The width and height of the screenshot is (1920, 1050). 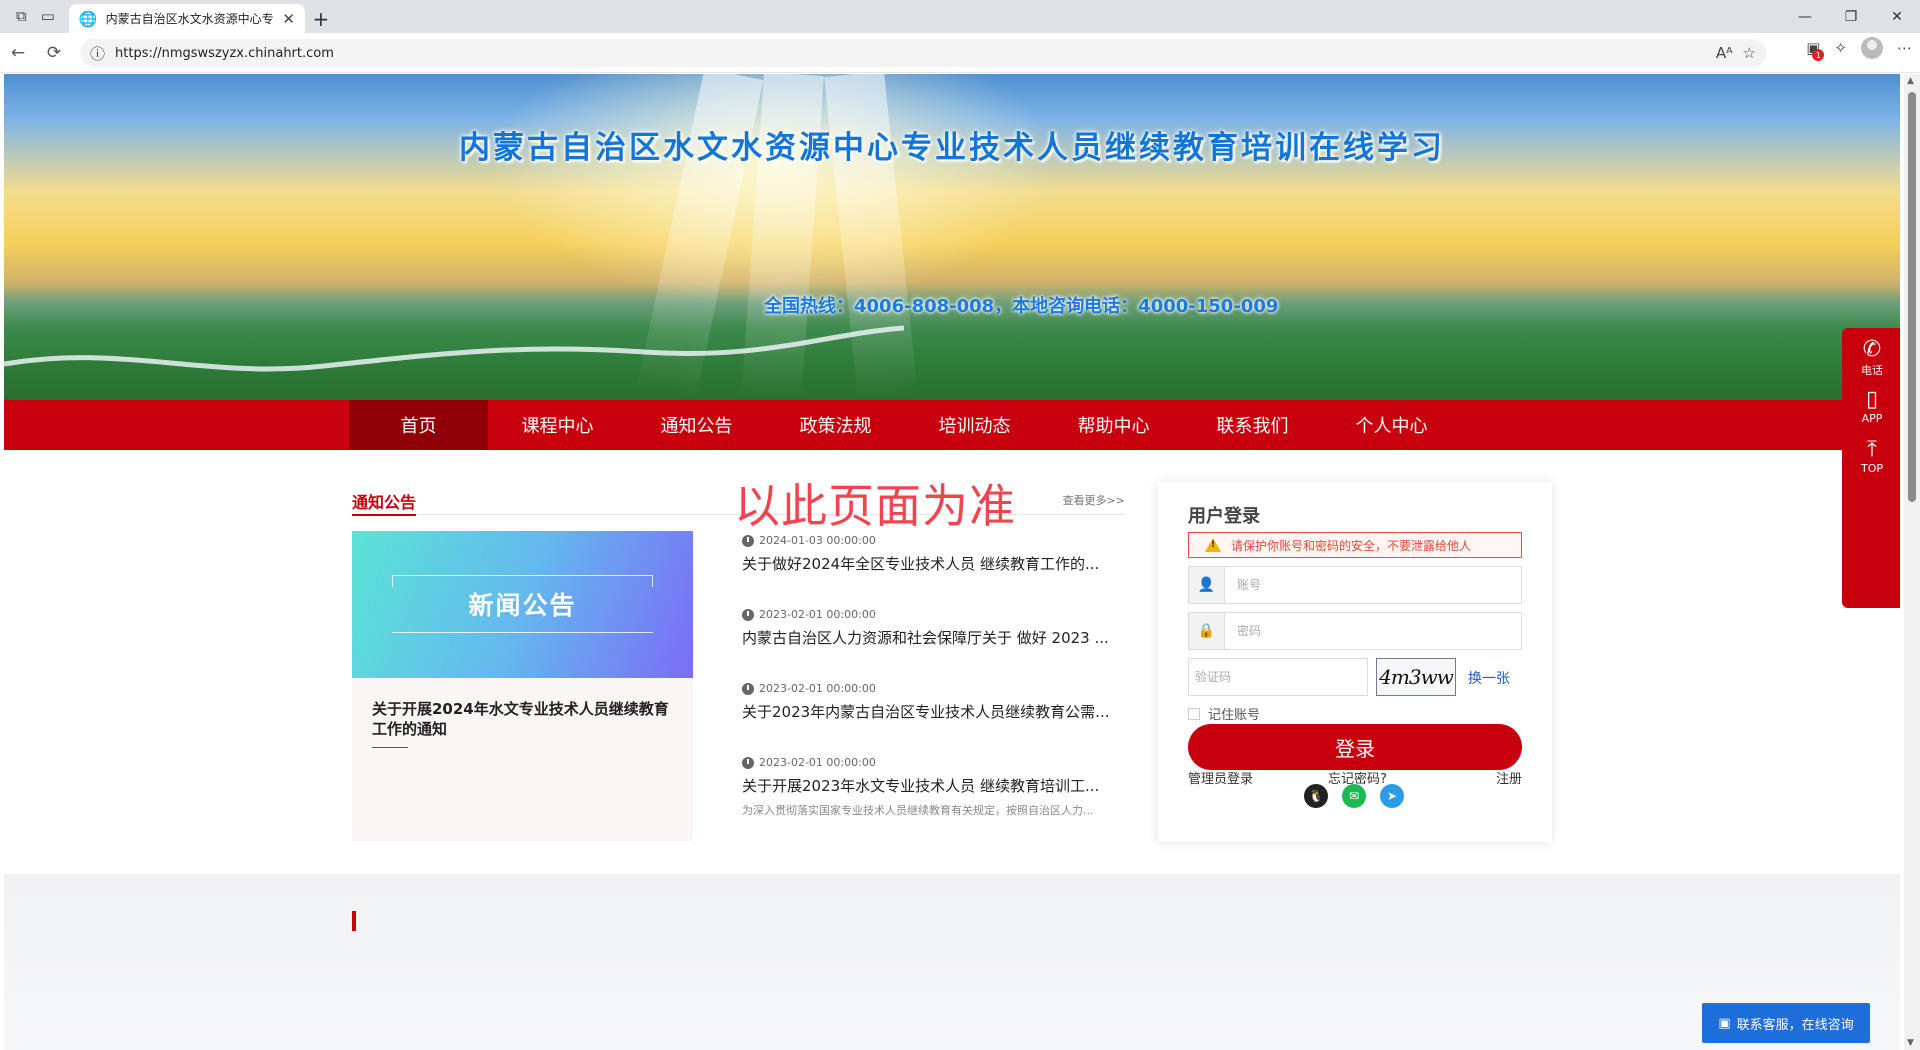 I want to click on chat-label: 联系客服，在线咨询, so click(x=1795, y=1025).